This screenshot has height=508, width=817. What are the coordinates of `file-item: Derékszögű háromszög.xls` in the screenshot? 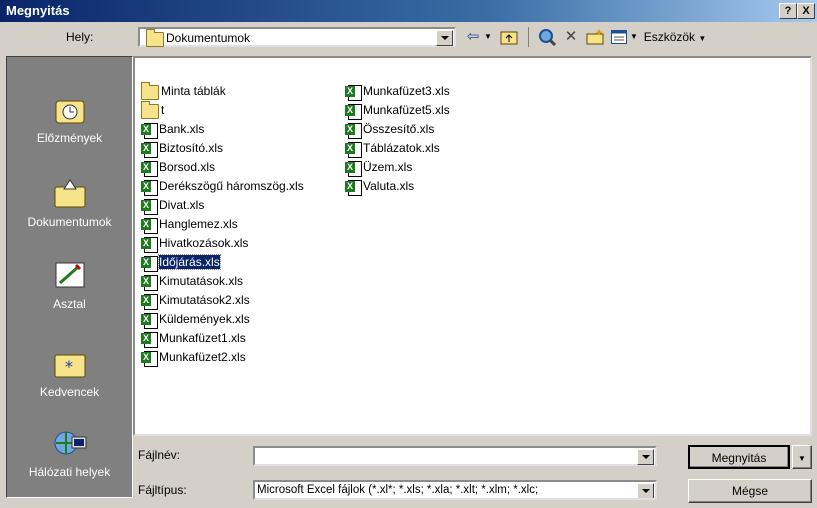 It's located at (222, 186).